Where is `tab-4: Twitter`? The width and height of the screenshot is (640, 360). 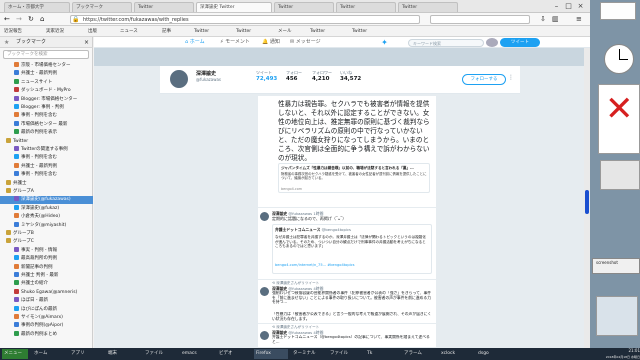
tab-4: Twitter is located at coordinates (304, 7).